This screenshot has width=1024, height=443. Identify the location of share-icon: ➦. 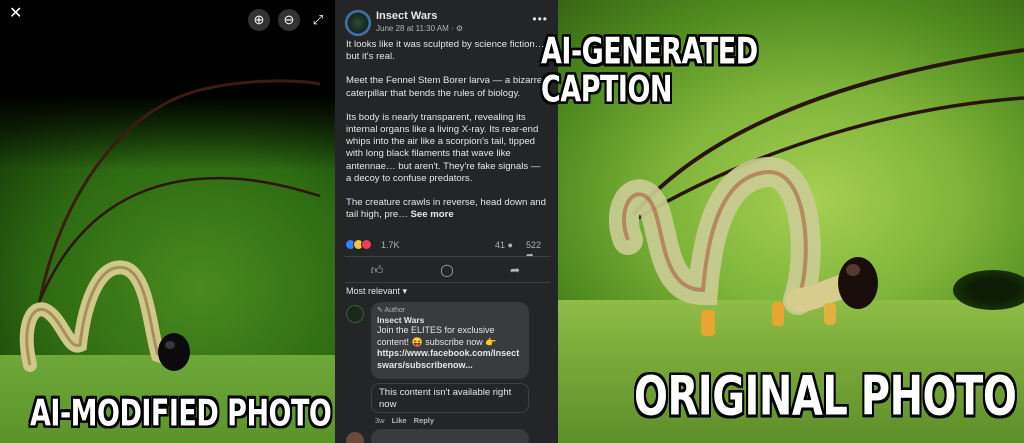
(515, 270).